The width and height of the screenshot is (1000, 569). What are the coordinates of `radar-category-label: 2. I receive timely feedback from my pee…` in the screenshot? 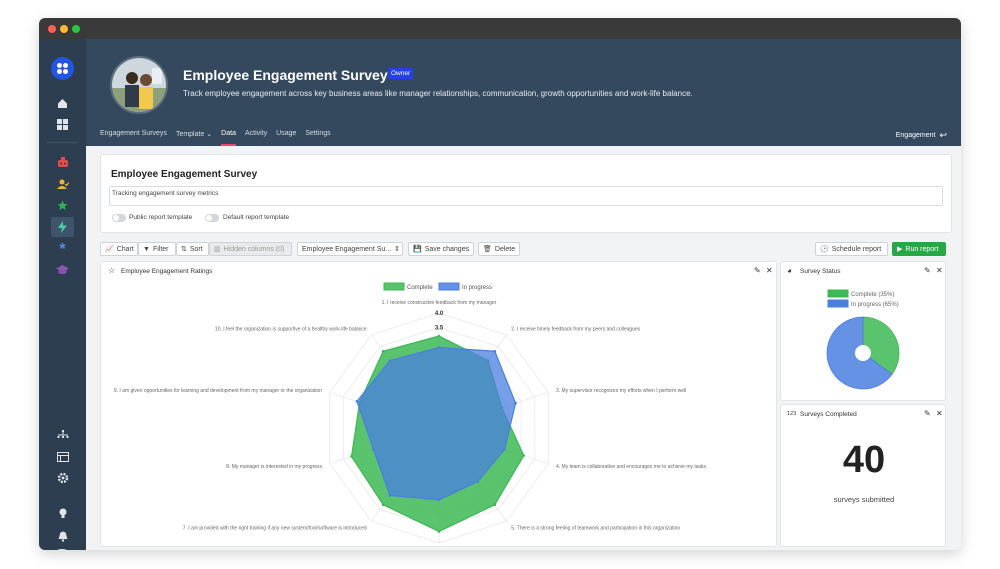 It's located at (575, 329).